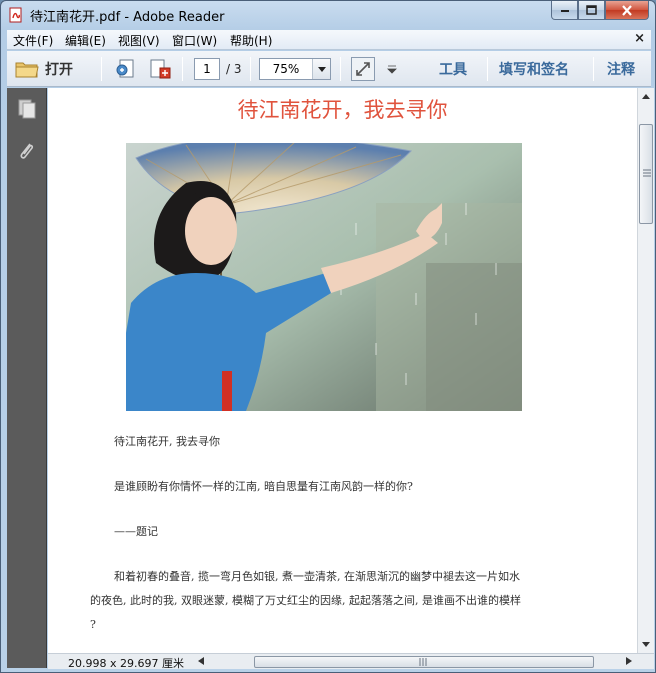 This screenshot has height=673, width=656. I want to click on comment-pane-button: 注释, so click(621, 69).